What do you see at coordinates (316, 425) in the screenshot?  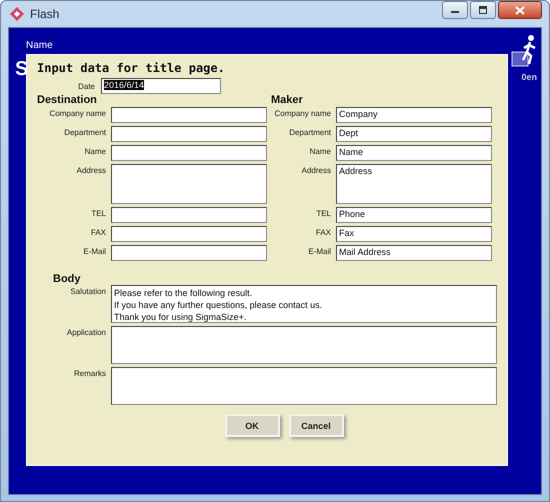 I see `dialog-button: Cancel` at bounding box center [316, 425].